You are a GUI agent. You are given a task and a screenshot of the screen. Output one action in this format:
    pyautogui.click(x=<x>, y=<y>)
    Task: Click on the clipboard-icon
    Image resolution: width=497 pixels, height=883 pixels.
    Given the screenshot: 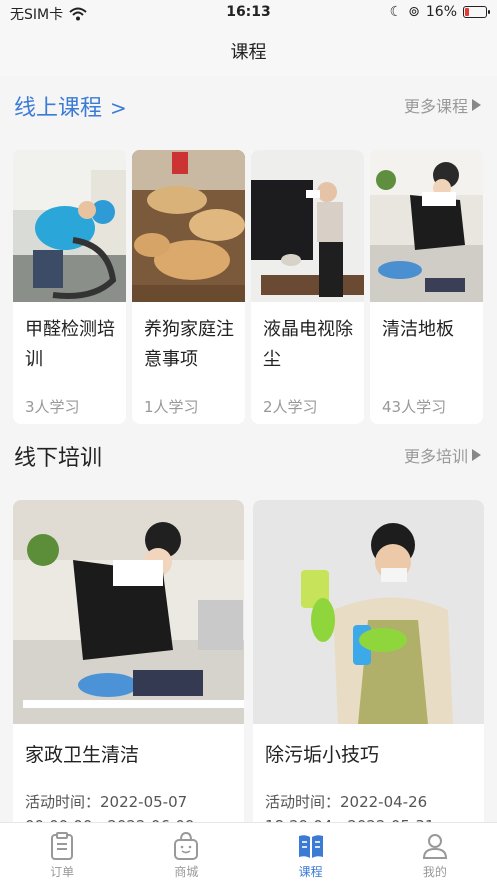 What is the action you would take?
    pyautogui.click(x=62, y=846)
    